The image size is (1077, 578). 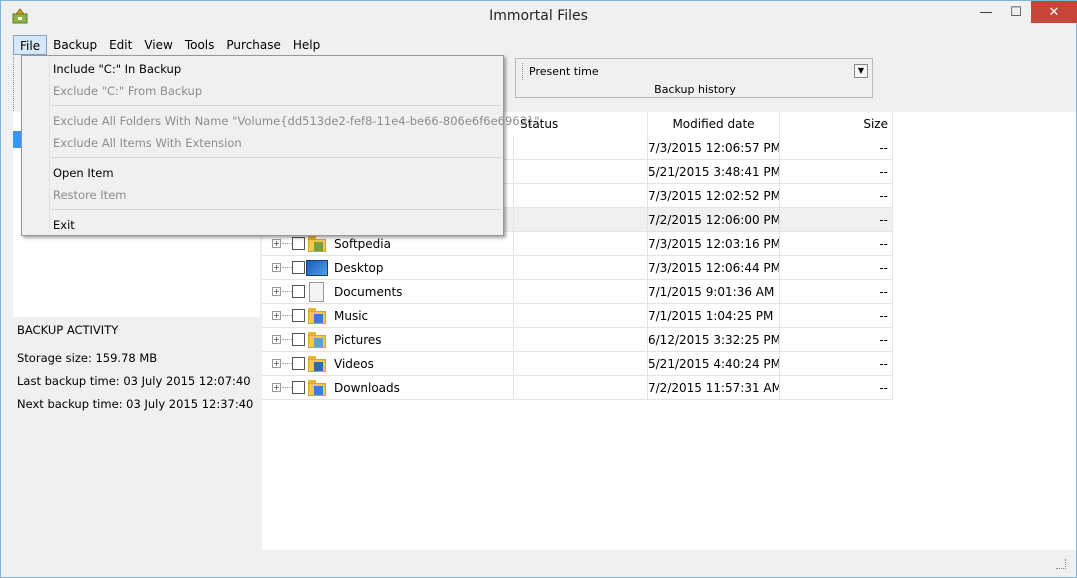 What do you see at coordinates (147, 143) in the screenshot?
I see `menu-exclude-by-extension: Exclude All Items With Extension` at bounding box center [147, 143].